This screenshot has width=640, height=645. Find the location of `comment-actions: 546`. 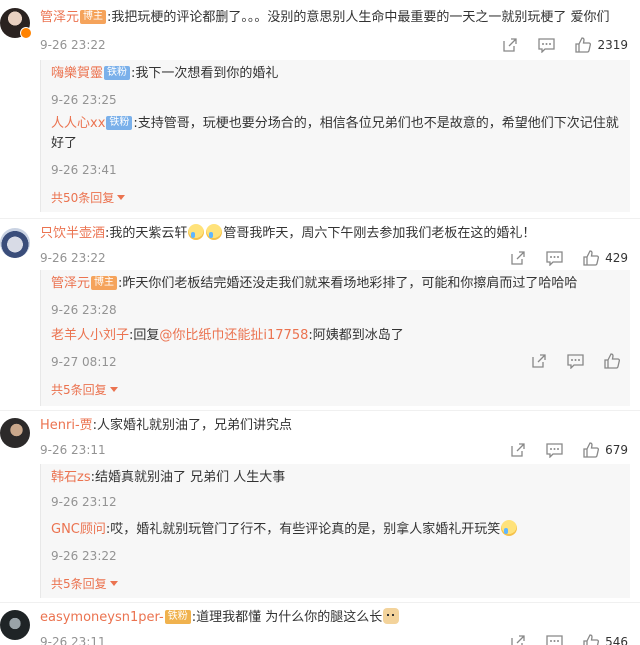

comment-actions: 546 is located at coordinates (559, 639).